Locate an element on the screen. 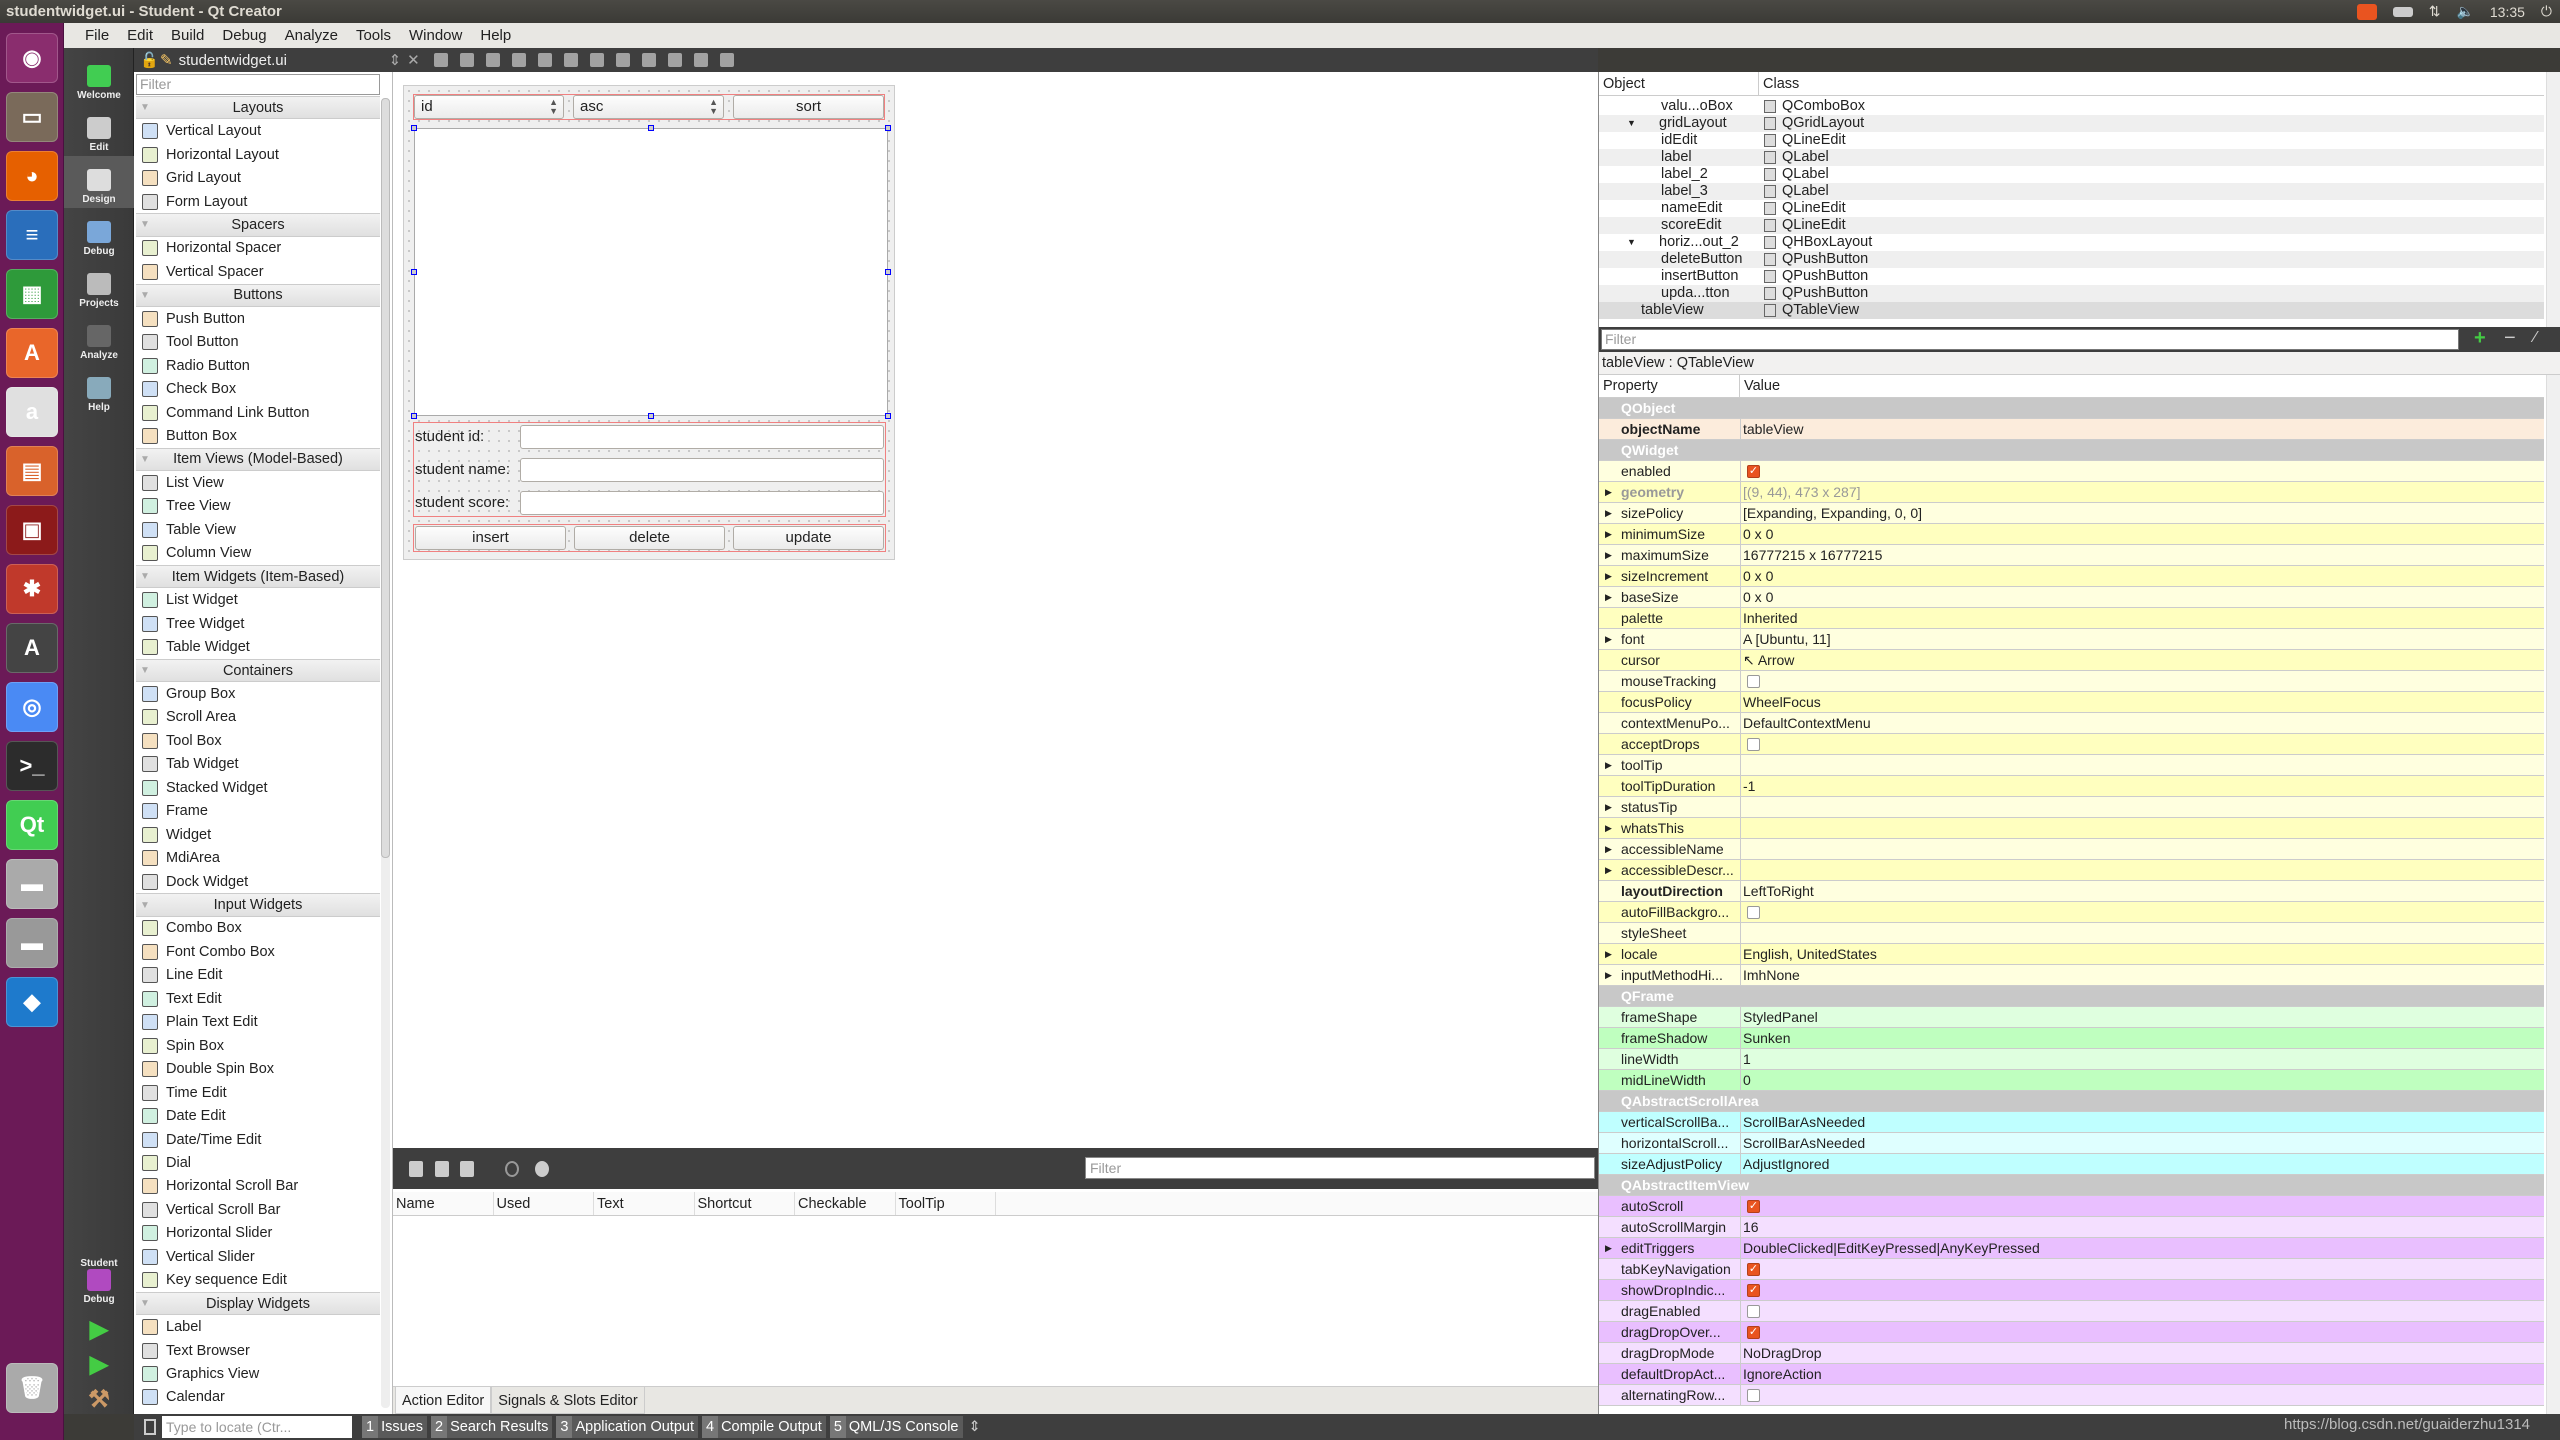 Image resolution: width=2560 pixels, height=1440 pixels. mode-design: Design is located at coordinates (99, 182).